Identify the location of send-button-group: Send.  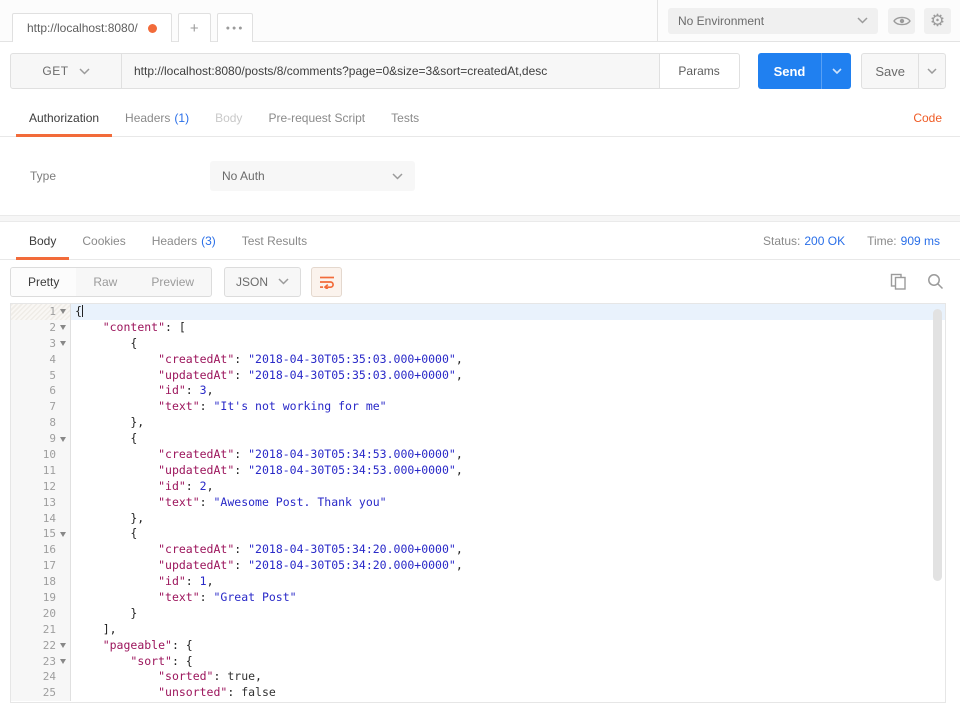
(804, 71).